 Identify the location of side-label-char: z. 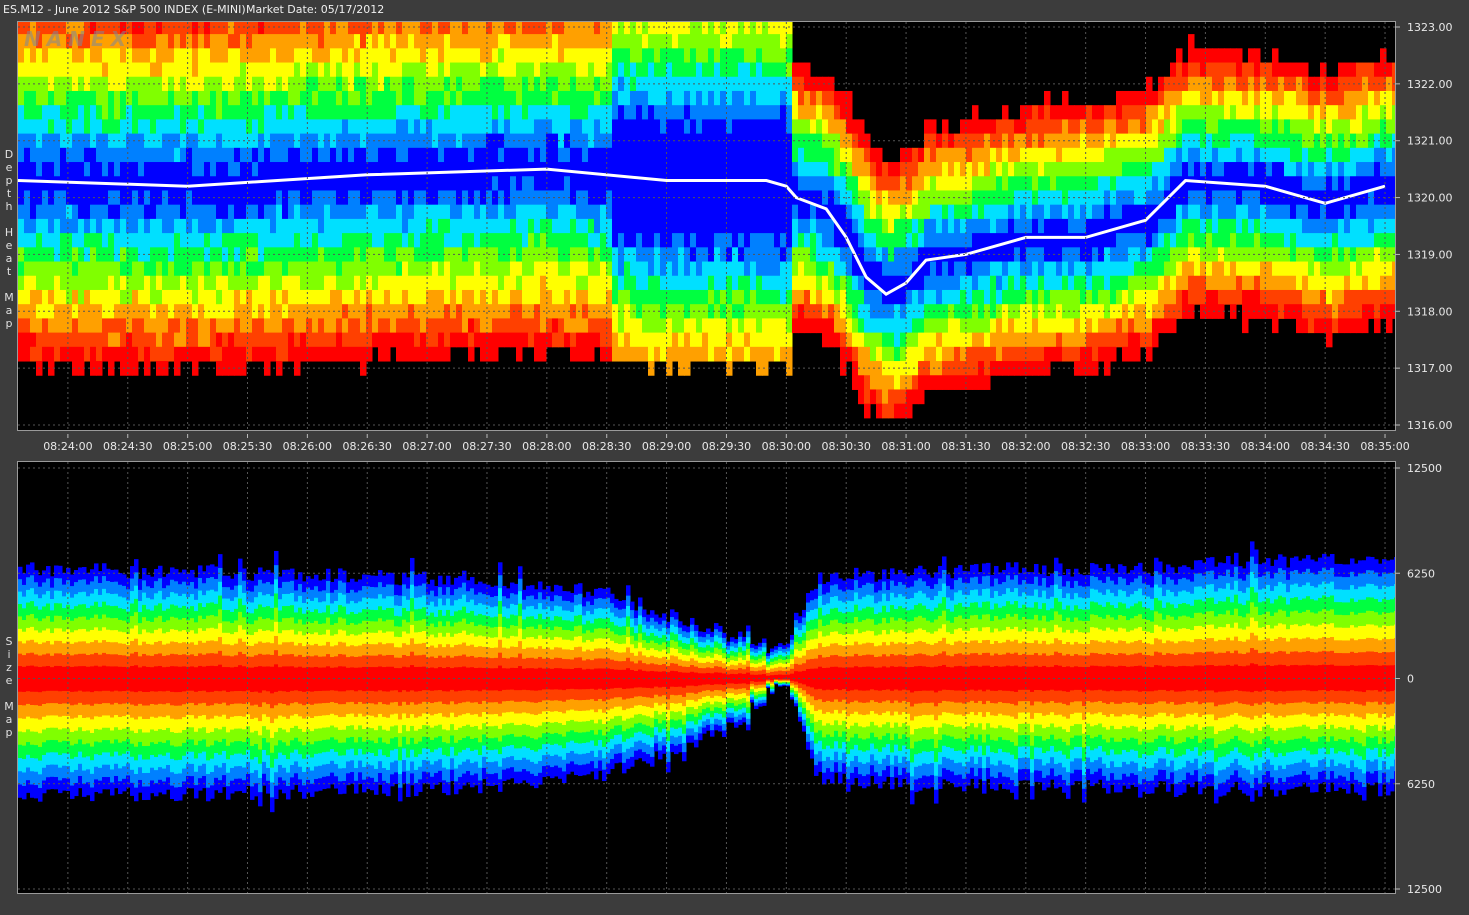
(9, 667).